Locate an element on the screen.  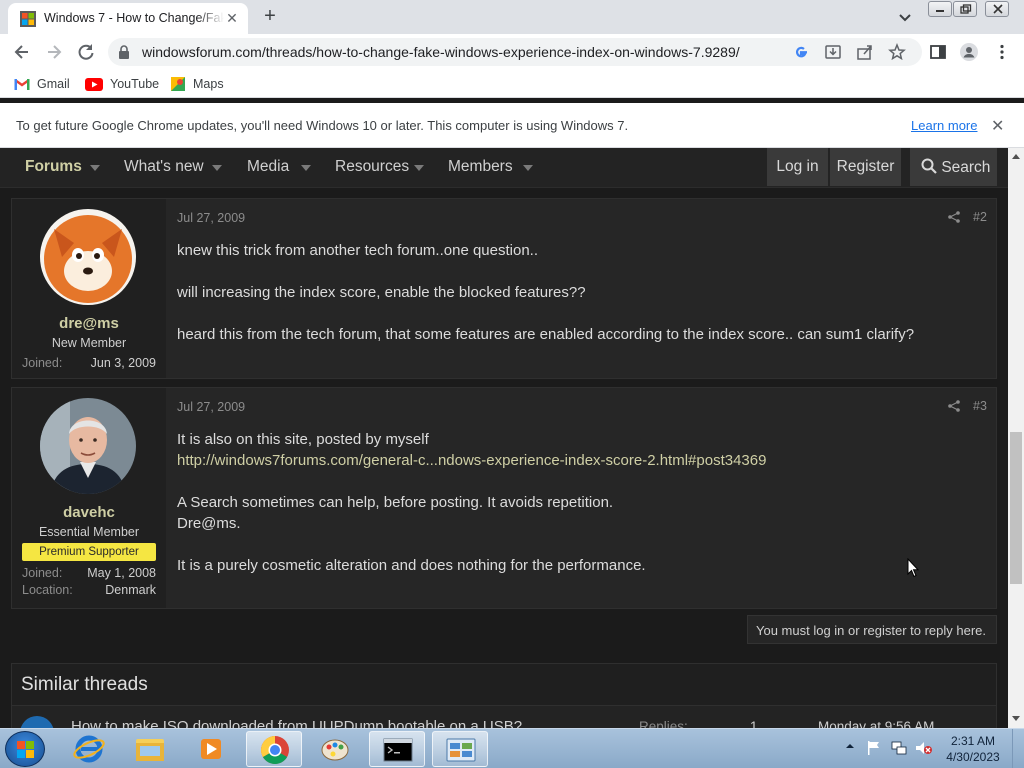
fox-avatar-icon is located at coordinates (88, 257).